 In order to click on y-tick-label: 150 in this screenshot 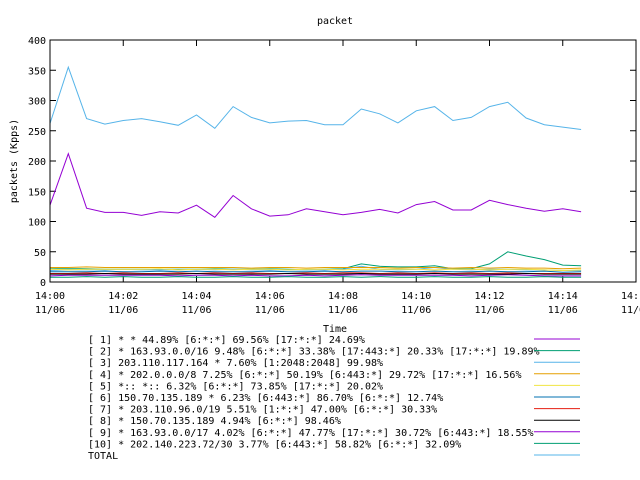, I will do `click(37, 192)`.